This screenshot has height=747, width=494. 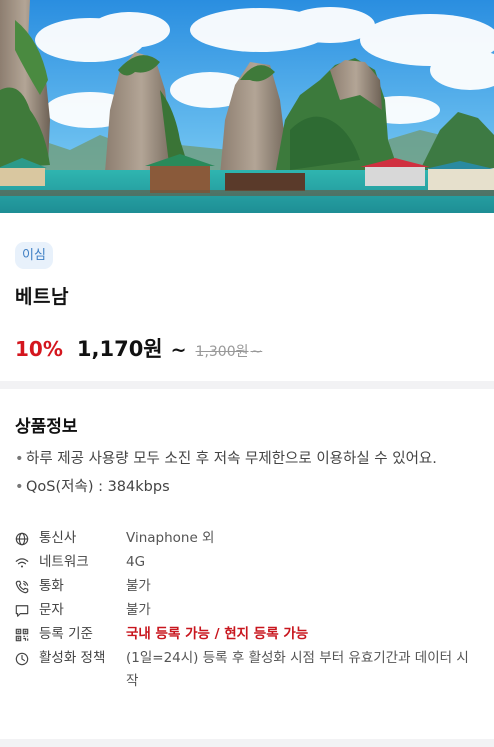 What do you see at coordinates (178, 350) in the screenshot?
I see `price-tilde: ~` at bounding box center [178, 350].